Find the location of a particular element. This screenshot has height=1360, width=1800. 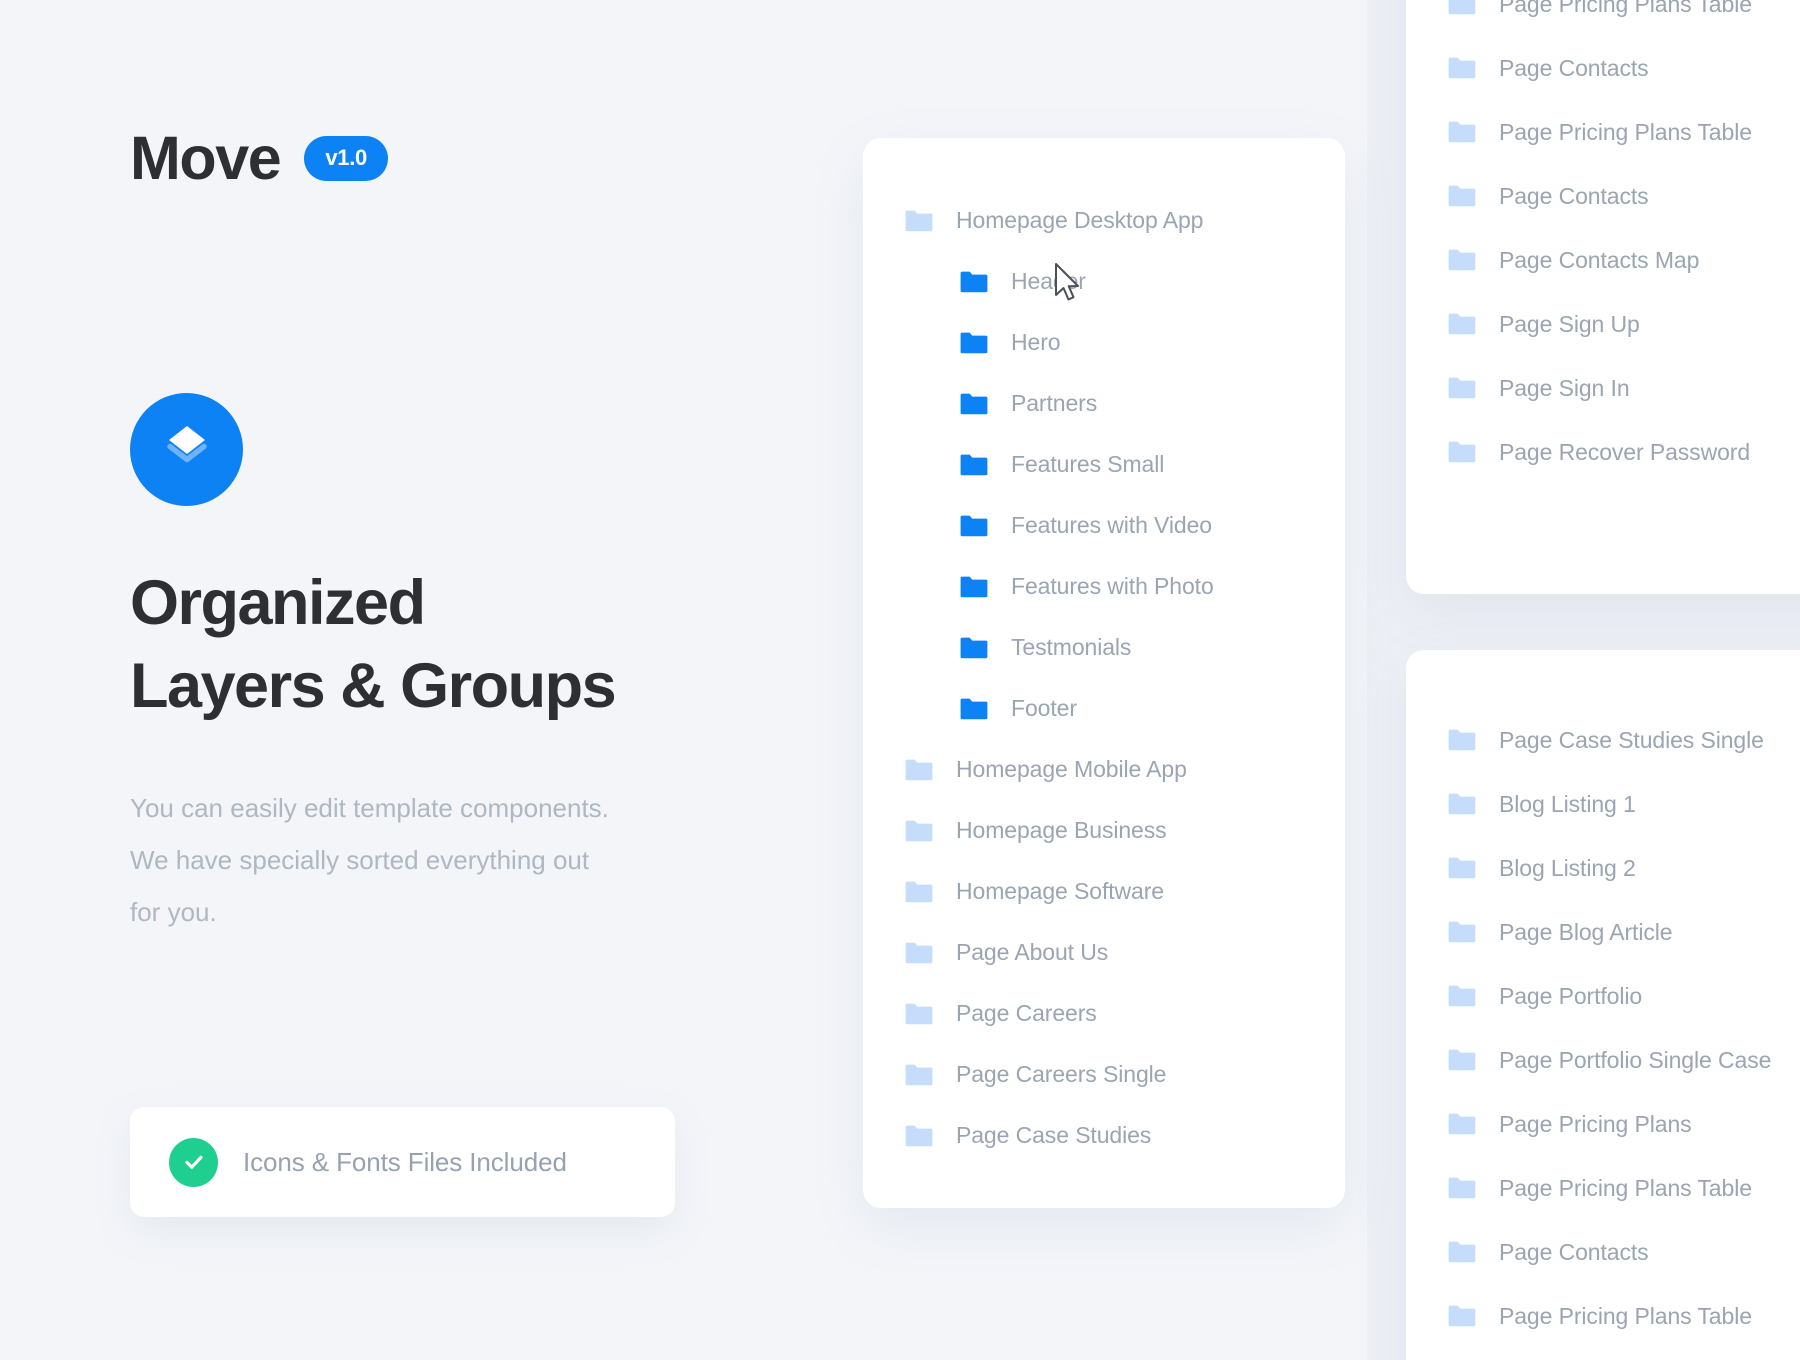

layer-row: Page Recover Password is located at coordinates (1603, 452).